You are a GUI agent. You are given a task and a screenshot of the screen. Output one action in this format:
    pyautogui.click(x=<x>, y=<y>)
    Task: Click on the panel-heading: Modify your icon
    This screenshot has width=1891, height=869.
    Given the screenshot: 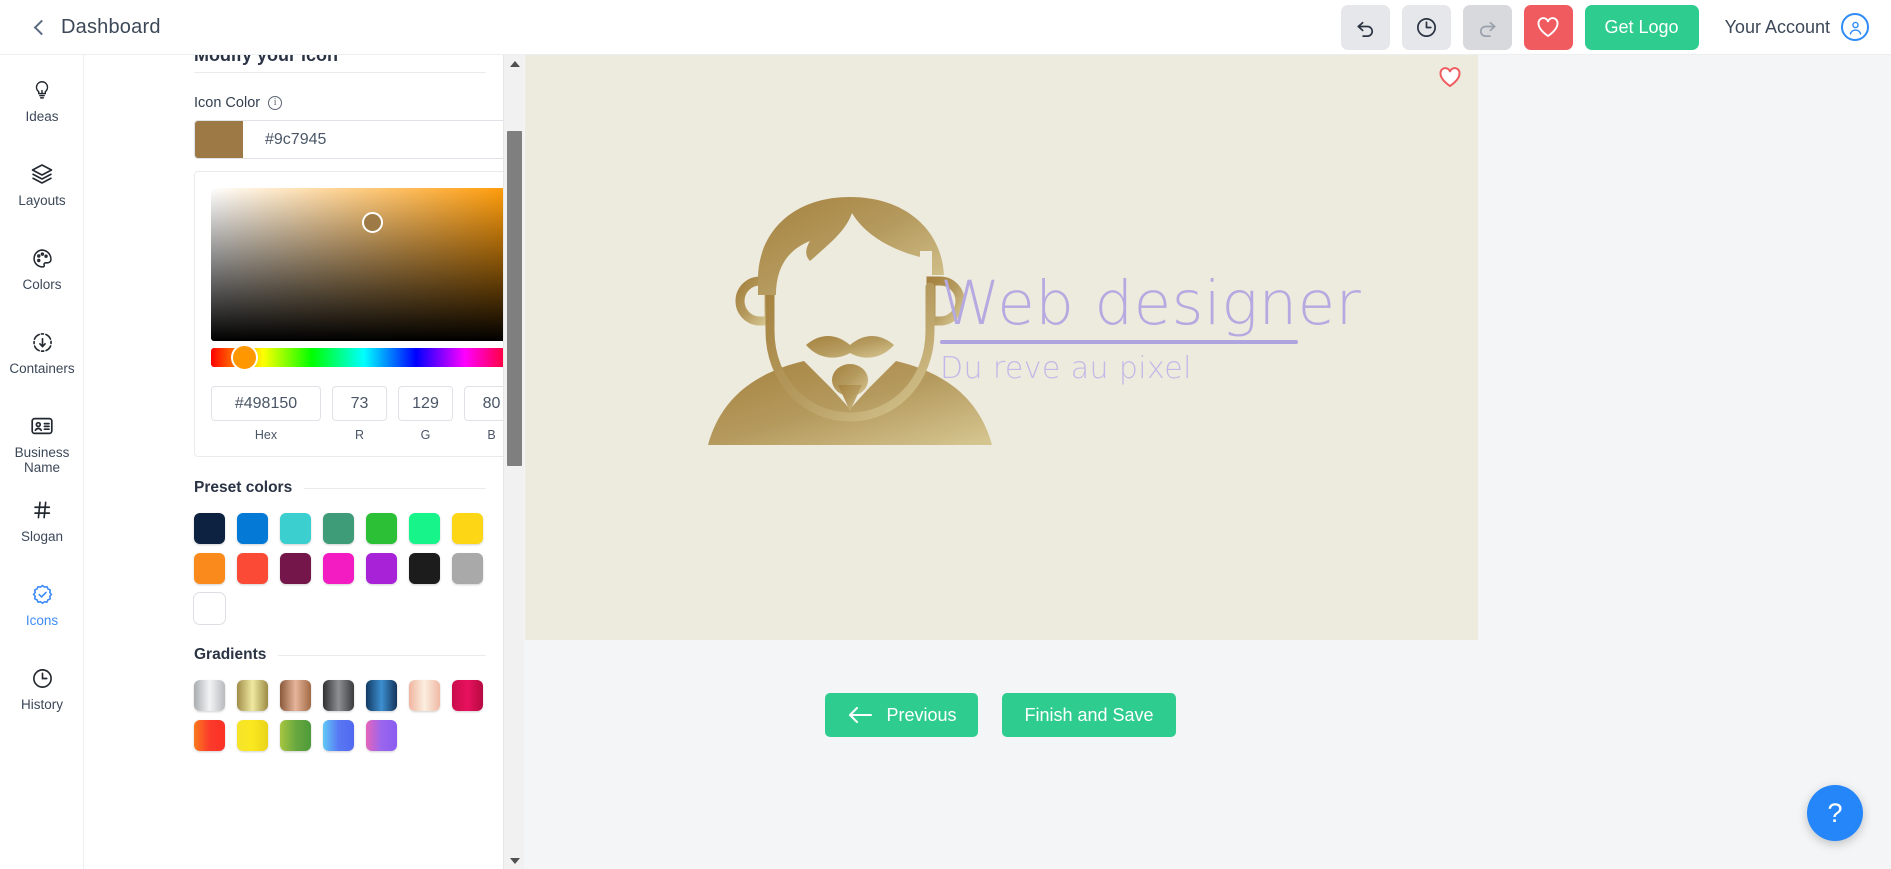 What is the action you would take?
    pyautogui.click(x=266, y=60)
    